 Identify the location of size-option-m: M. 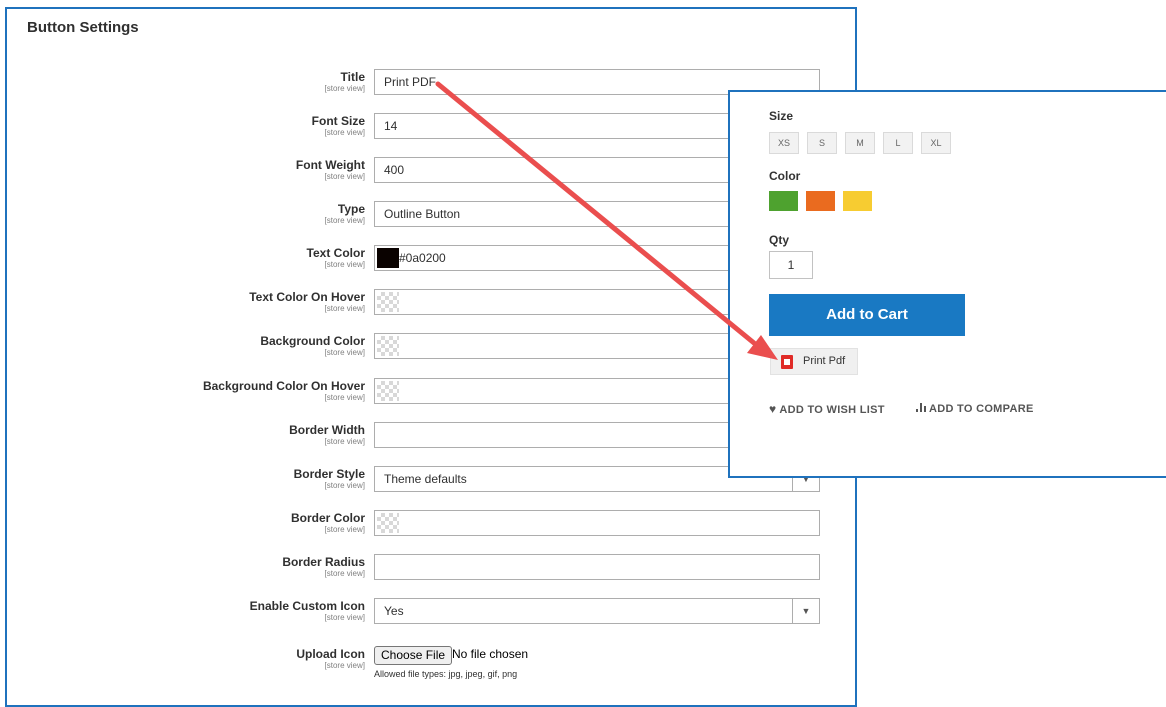
(860, 143).